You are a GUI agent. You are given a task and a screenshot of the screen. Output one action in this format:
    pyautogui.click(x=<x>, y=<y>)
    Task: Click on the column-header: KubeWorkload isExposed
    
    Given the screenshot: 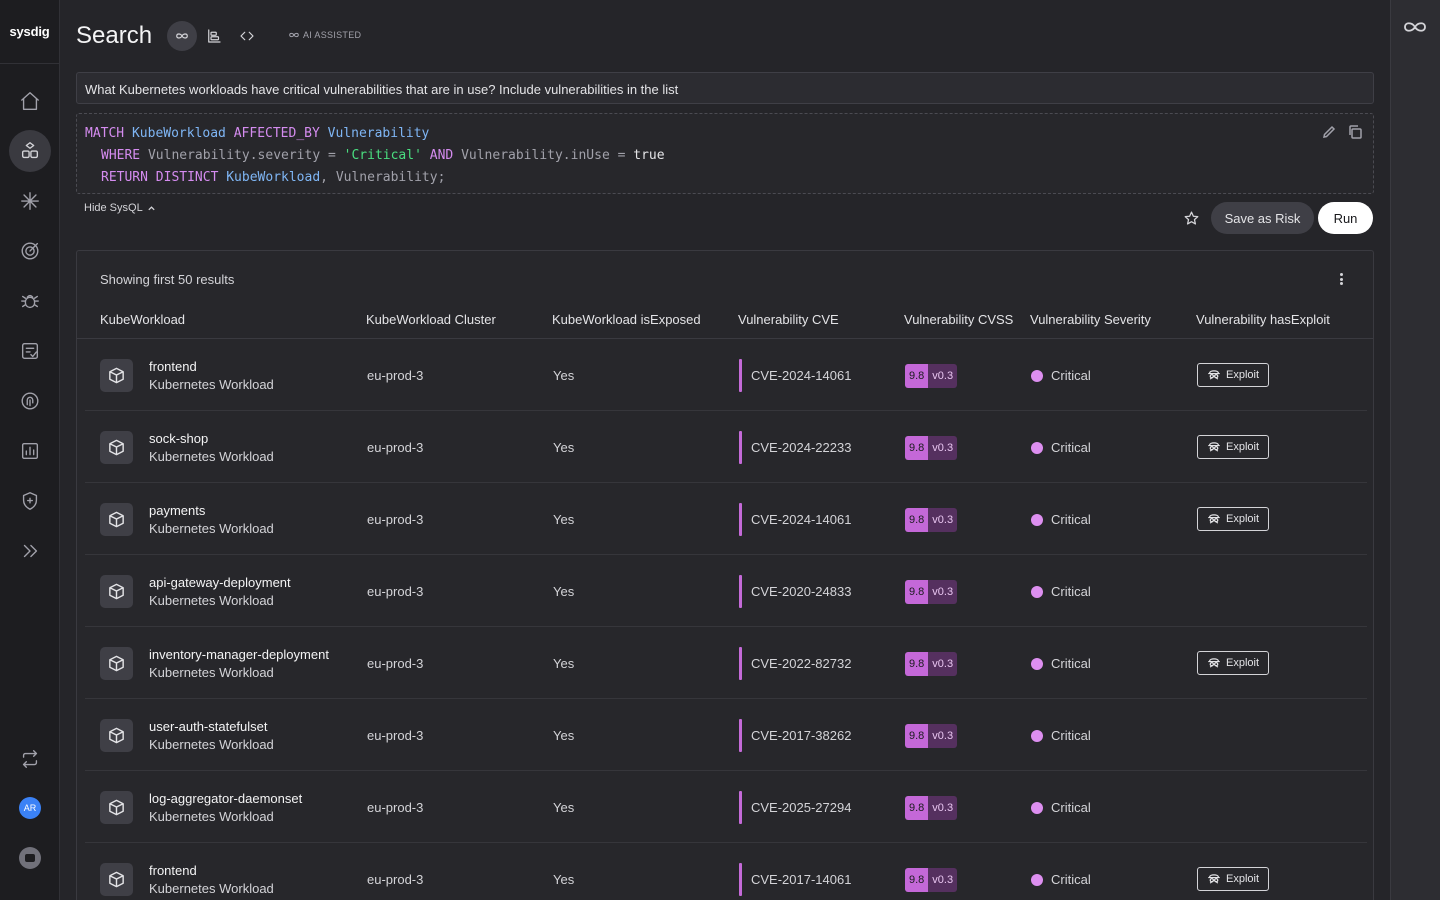 What is the action you would take?
    pyautogui.click(x=626, y=319)
    